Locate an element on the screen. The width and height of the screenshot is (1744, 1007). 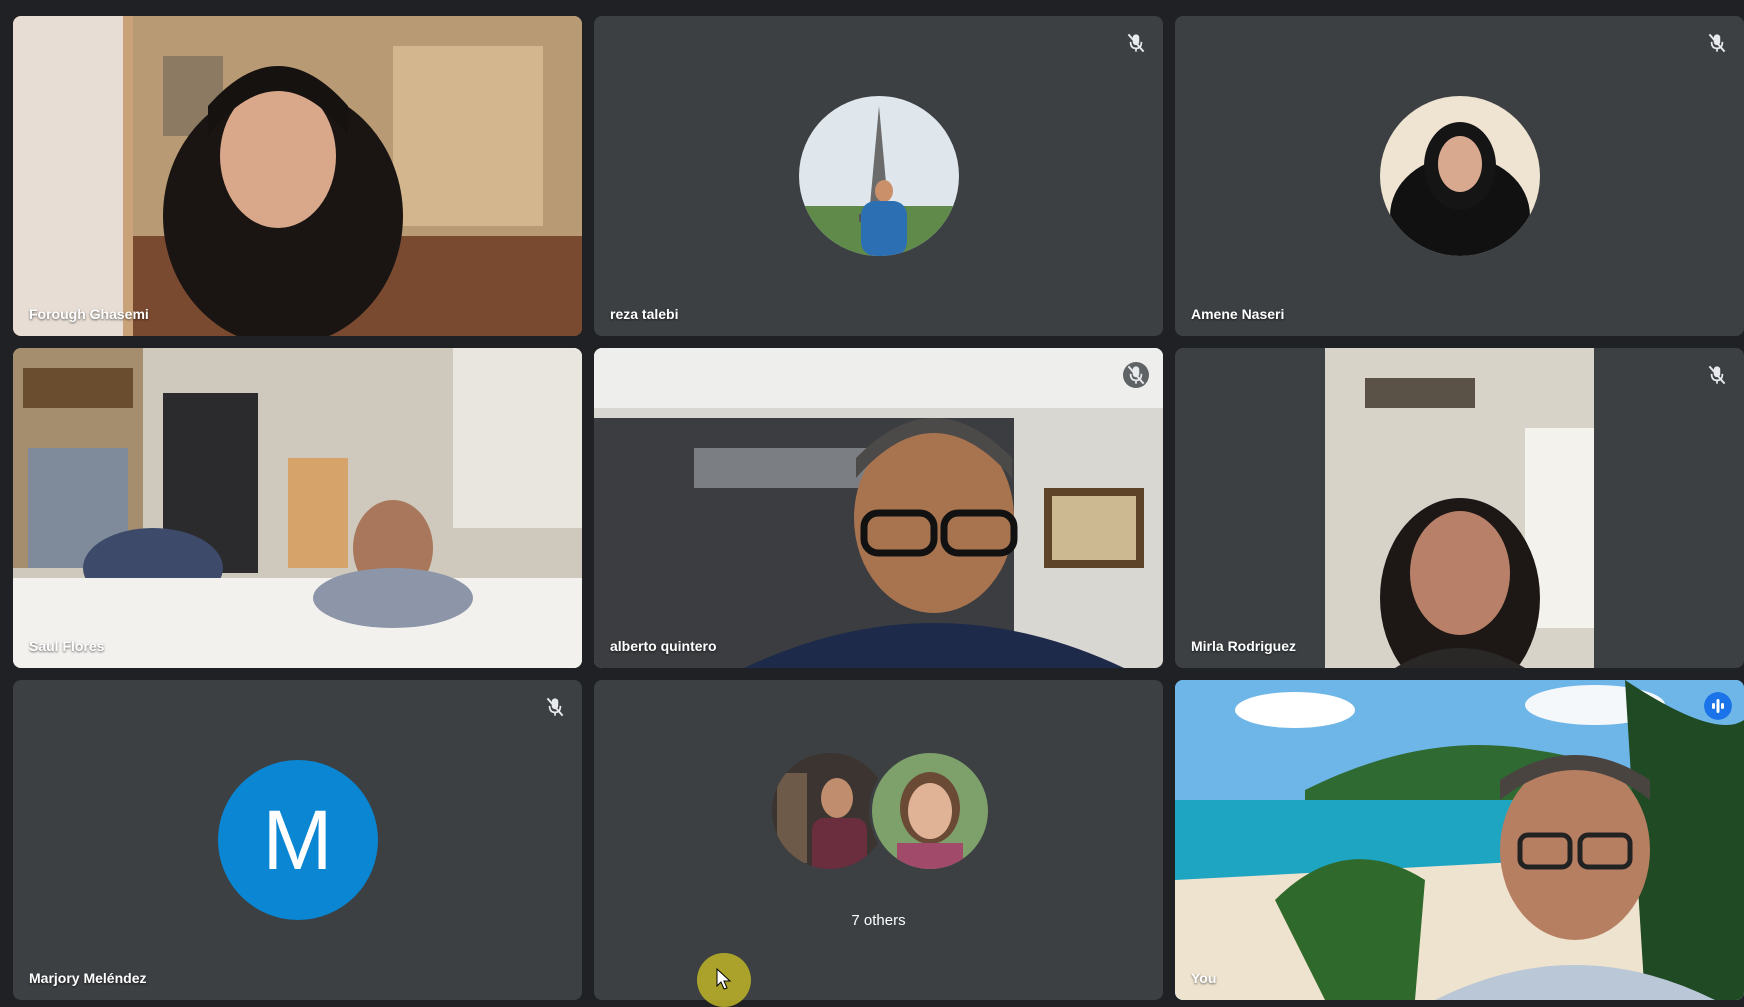
mouse-pointer-icon is located at coordinates (724, 979).